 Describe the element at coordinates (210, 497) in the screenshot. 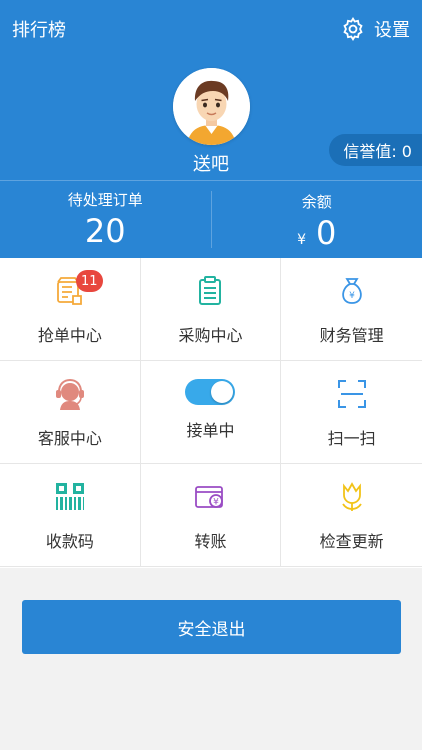

I see `wallet-transfer-icon: ¥` at that location.